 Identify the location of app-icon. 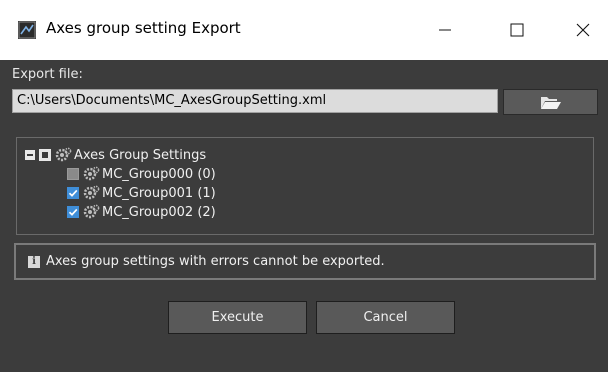
(27, 30).